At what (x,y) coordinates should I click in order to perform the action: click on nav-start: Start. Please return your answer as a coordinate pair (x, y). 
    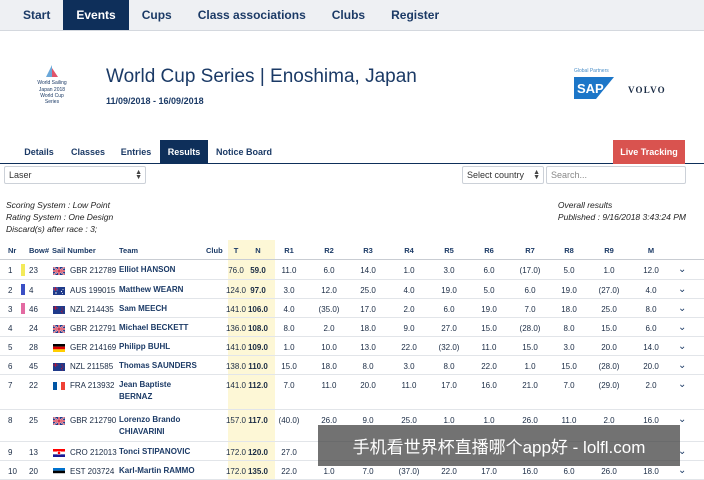
    Looking at the image, I should click on (36, 15).